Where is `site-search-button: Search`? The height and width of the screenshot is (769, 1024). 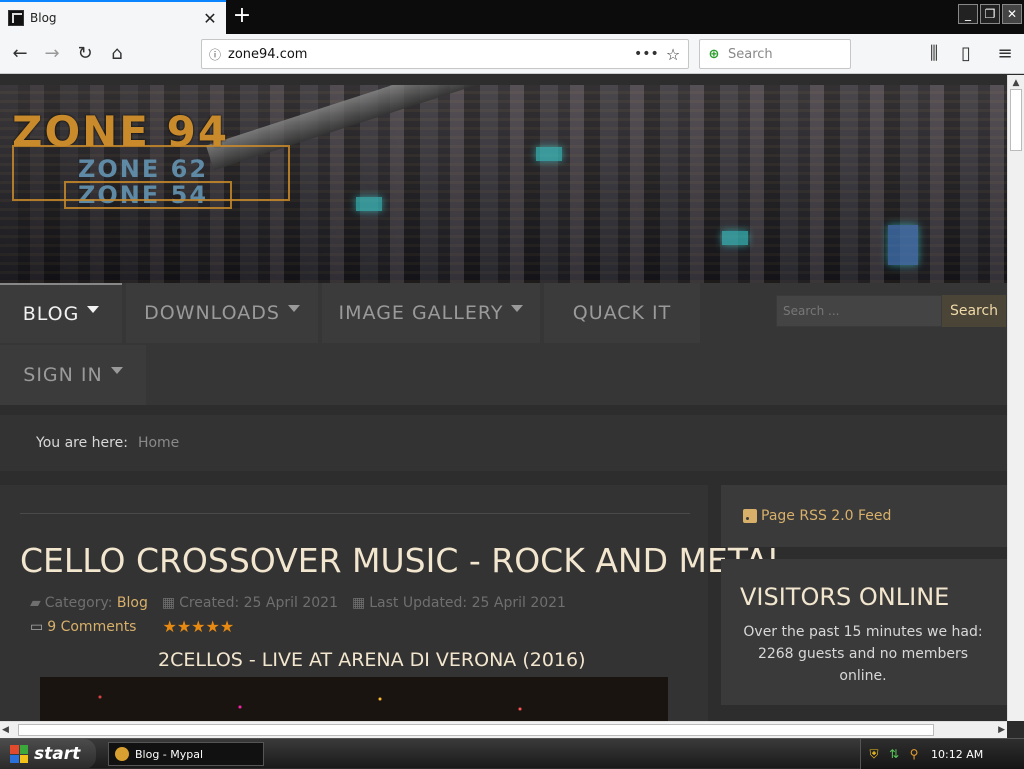
site-search-button: Search is located at coordinates (974, 311).